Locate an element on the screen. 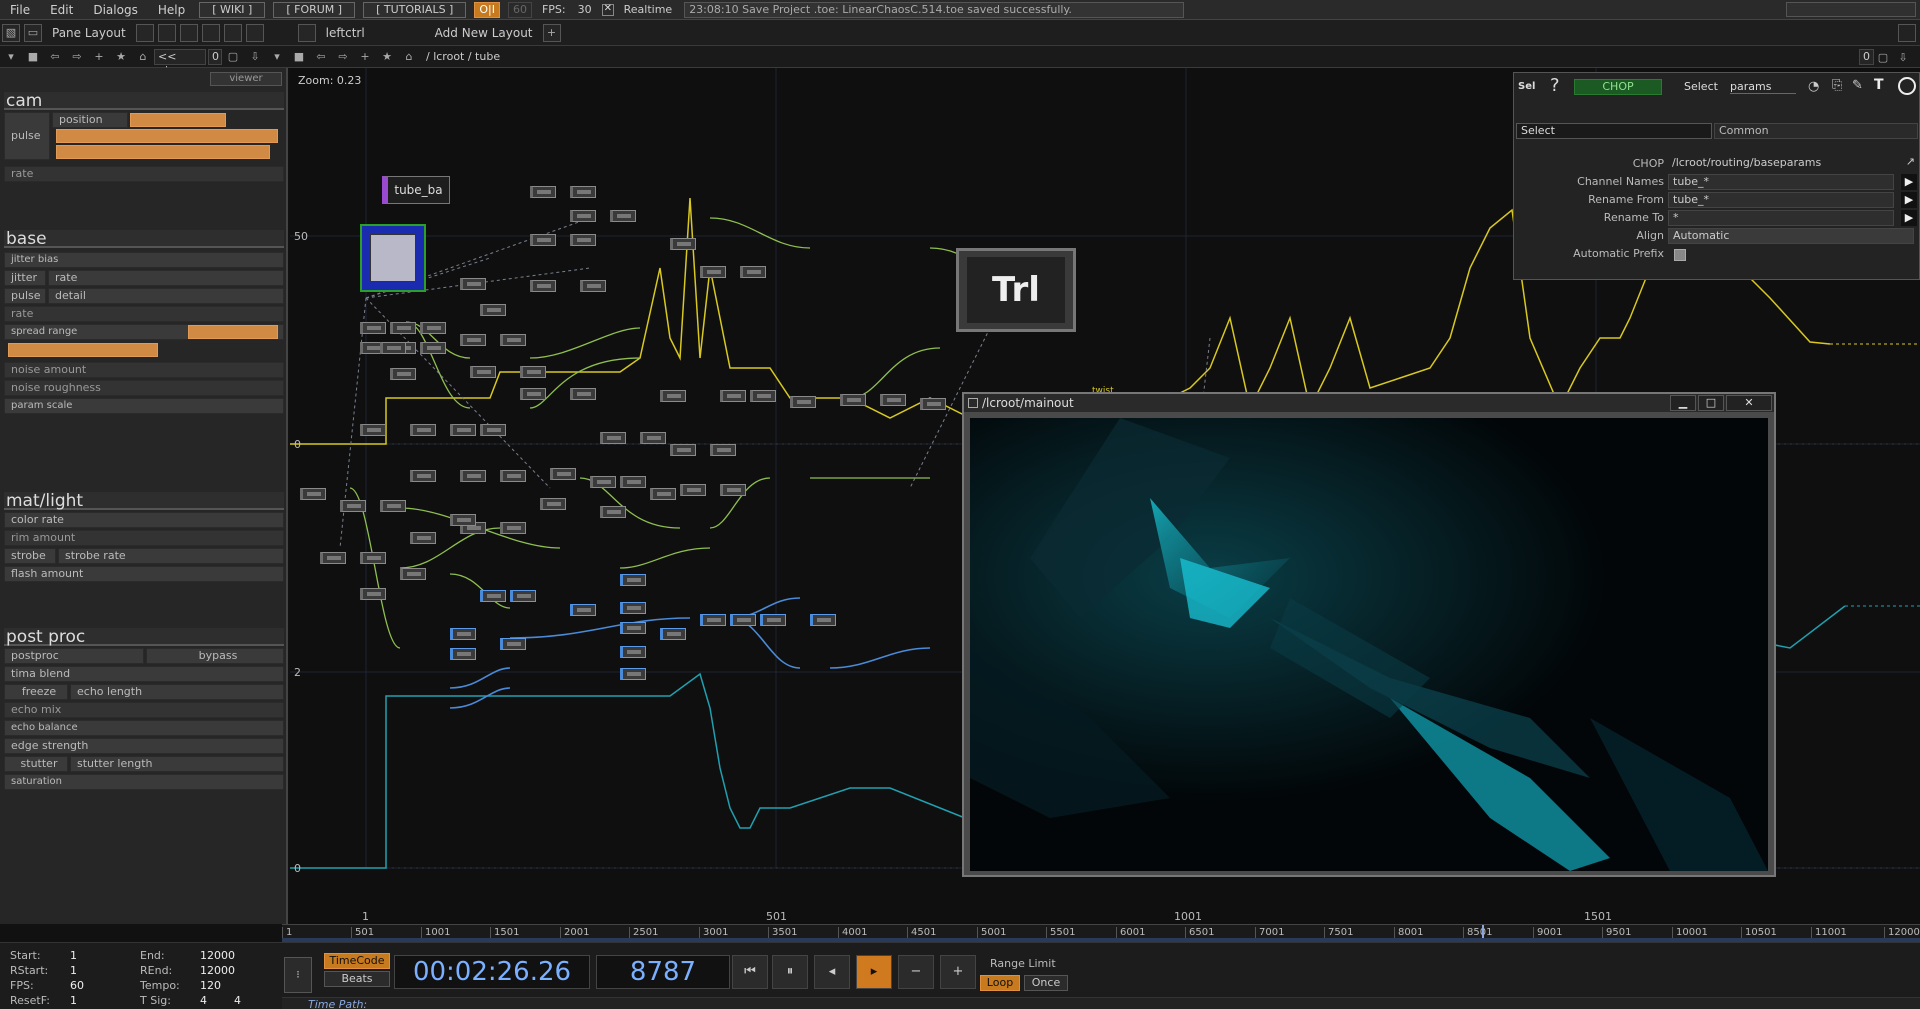 This screenshot has width=1920, height=1009. maximize-button: □ is located at coordinates (1711, 403).